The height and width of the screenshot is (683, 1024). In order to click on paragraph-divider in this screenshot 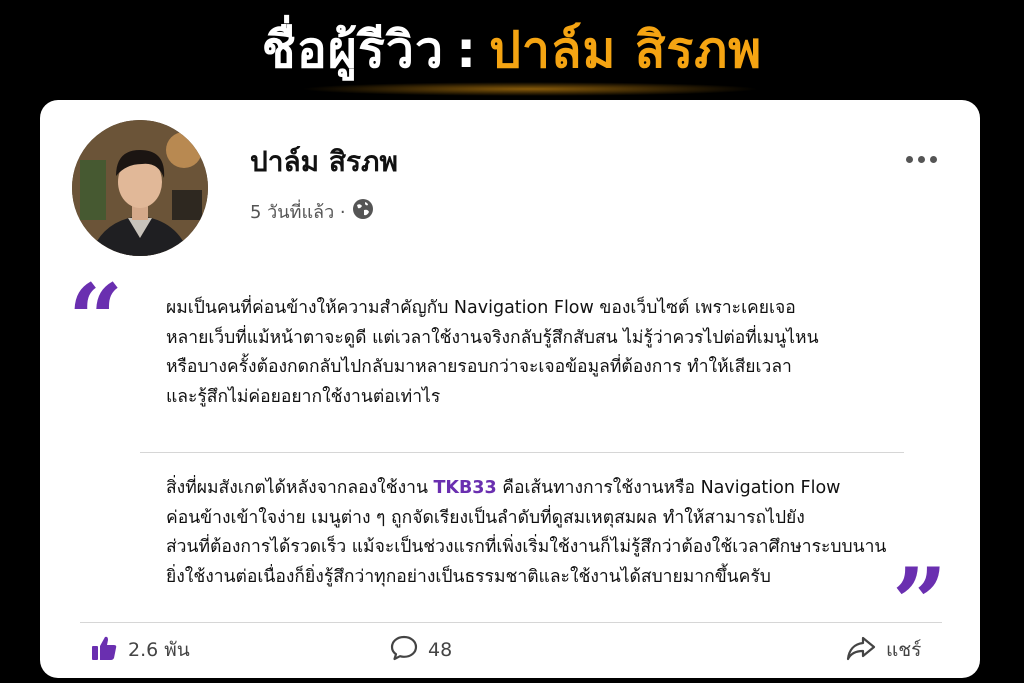, I will do `click(522, 452)`.